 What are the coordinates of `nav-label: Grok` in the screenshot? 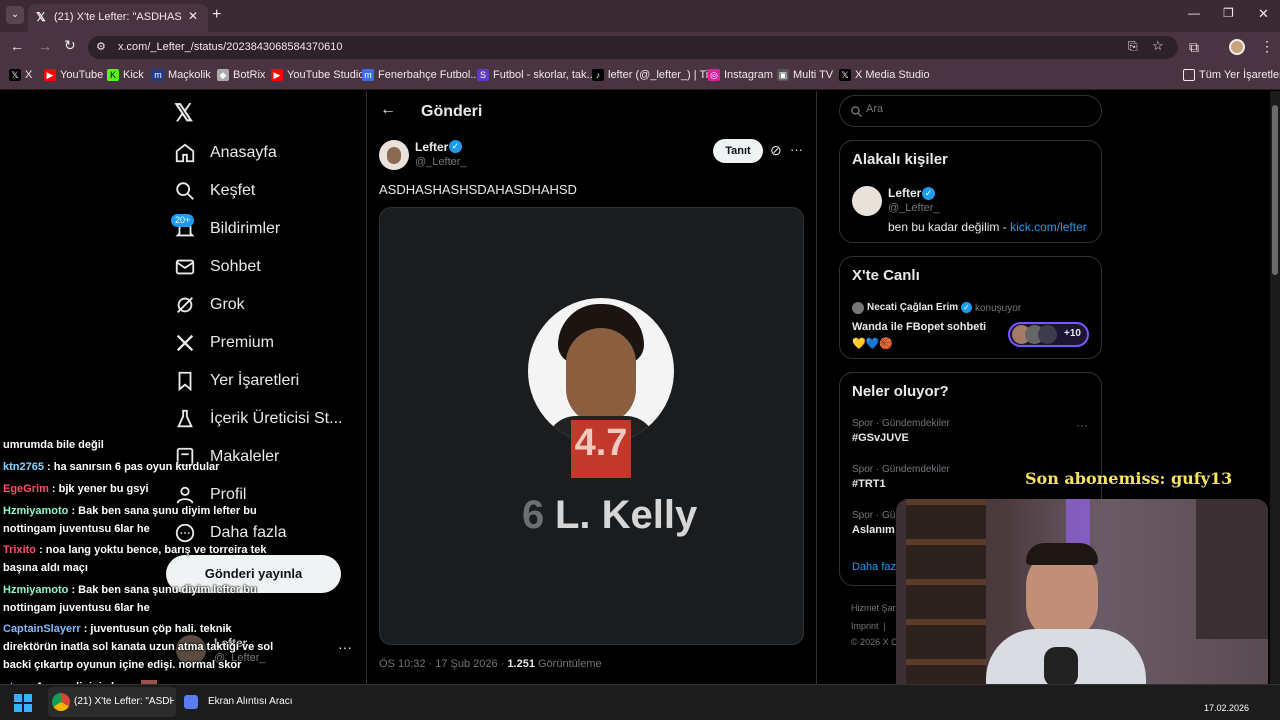 It's located at (227, 304).